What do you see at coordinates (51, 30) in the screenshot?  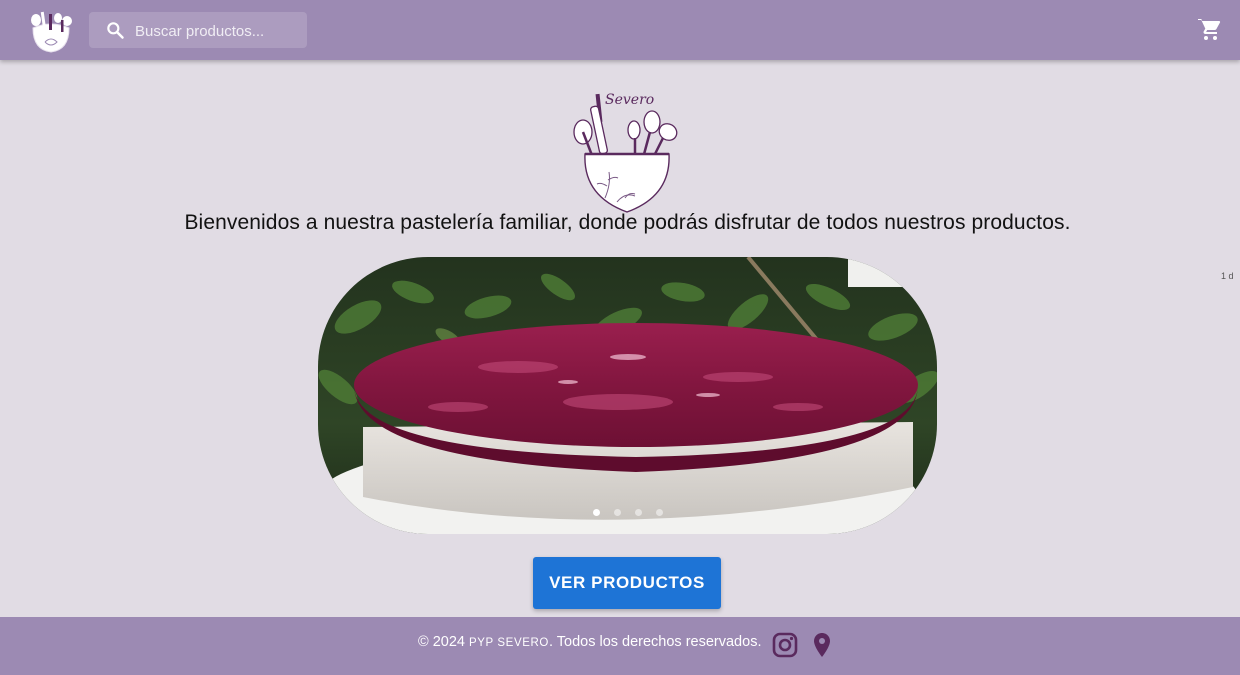 I see `brand-logo-icon` at bounding box center [51, 30].